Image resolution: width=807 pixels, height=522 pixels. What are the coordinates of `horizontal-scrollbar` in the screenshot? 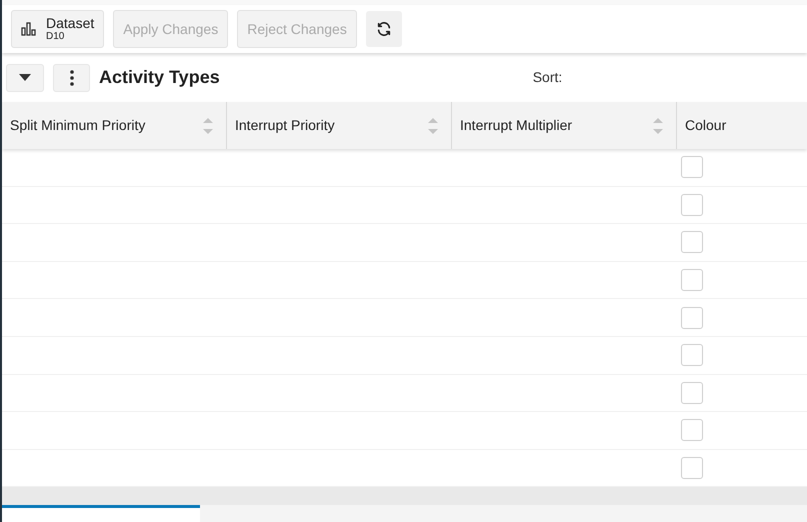 It's located at (404, 496).